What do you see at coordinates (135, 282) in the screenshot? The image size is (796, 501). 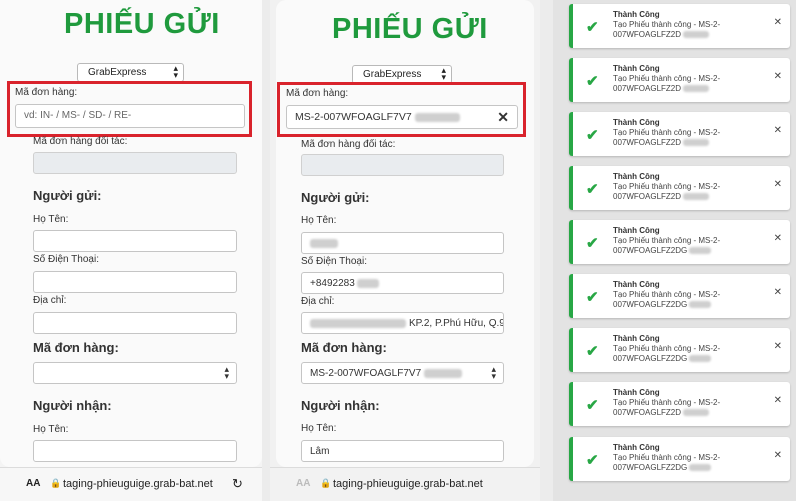 I see `sender-phone-input` at bounding box center [135, 282].